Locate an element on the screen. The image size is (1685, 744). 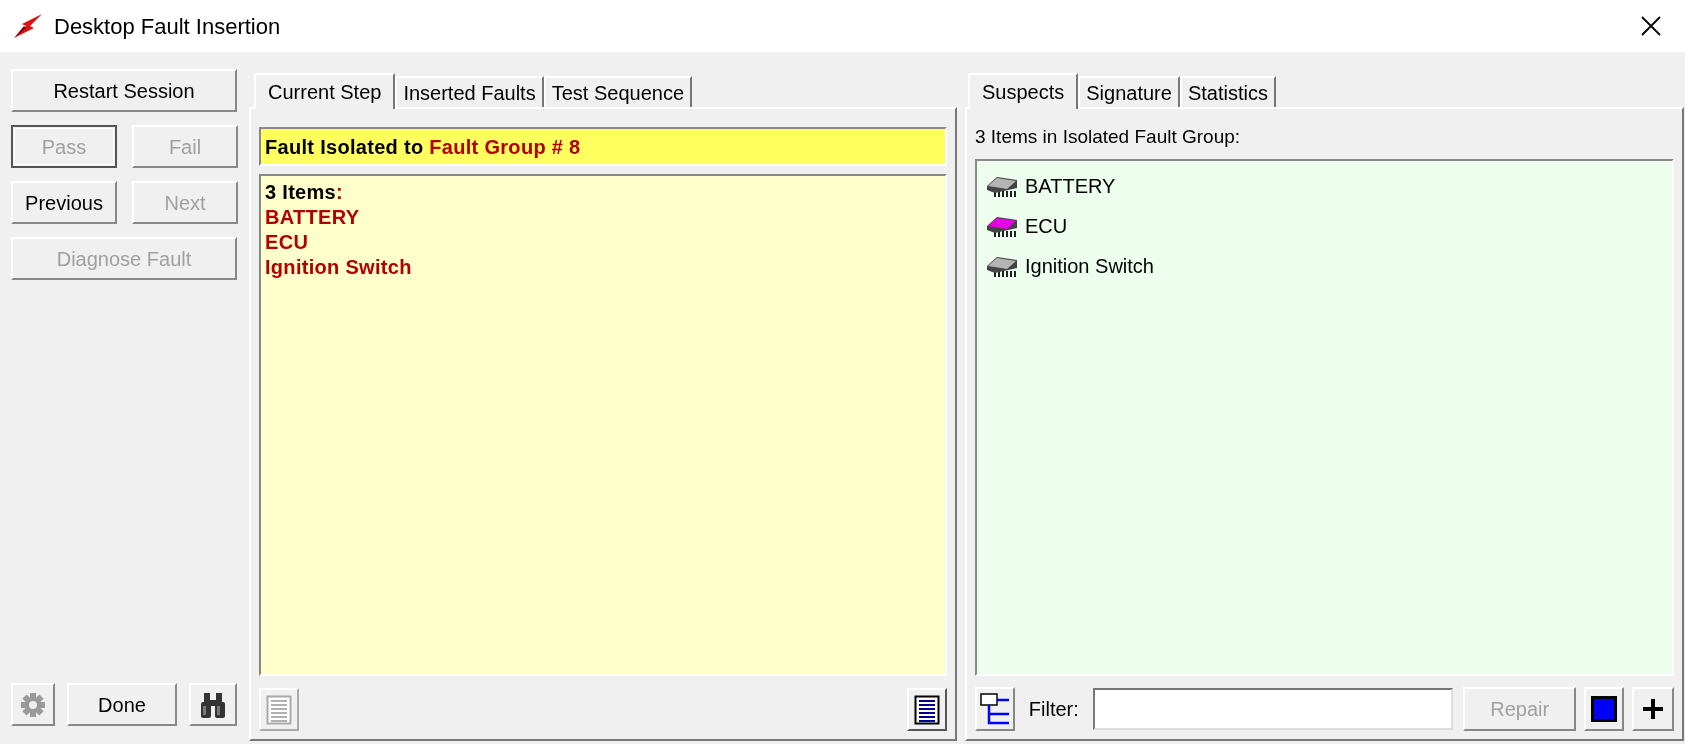
window-title: Desktop Fault Insertion is located at coordinates (167, 26).